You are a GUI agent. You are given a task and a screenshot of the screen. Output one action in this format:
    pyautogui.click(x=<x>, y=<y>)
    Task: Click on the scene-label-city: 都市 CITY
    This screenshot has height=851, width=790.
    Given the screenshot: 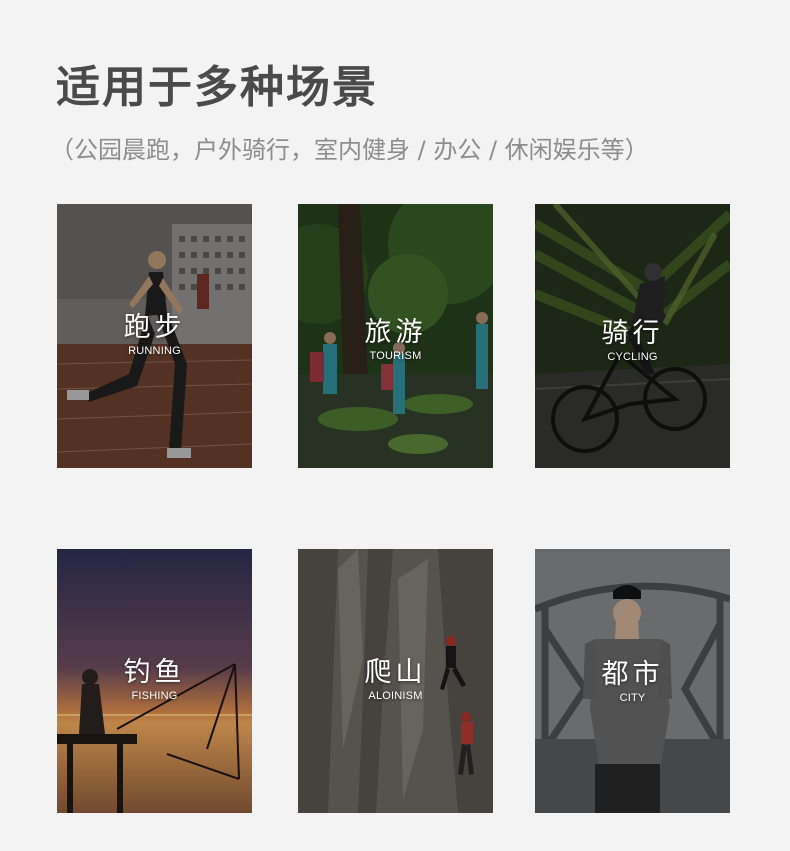 What is the action you would take?
    pyautogui.click(x=632, y=681)
    